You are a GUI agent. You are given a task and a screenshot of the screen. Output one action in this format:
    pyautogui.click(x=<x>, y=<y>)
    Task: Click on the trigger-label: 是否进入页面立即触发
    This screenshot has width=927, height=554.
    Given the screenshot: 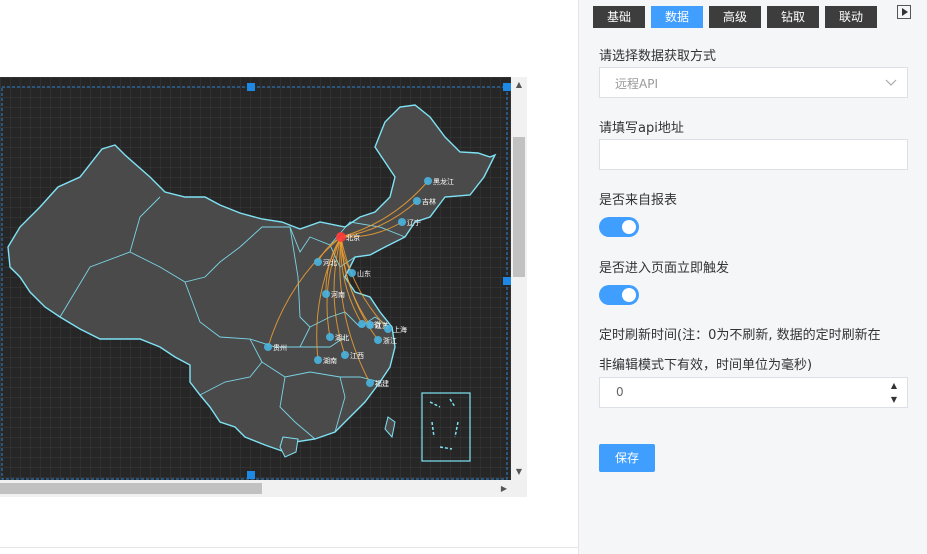 What is the action you would take?
    pyautogui.click(x=664, y=268)
    